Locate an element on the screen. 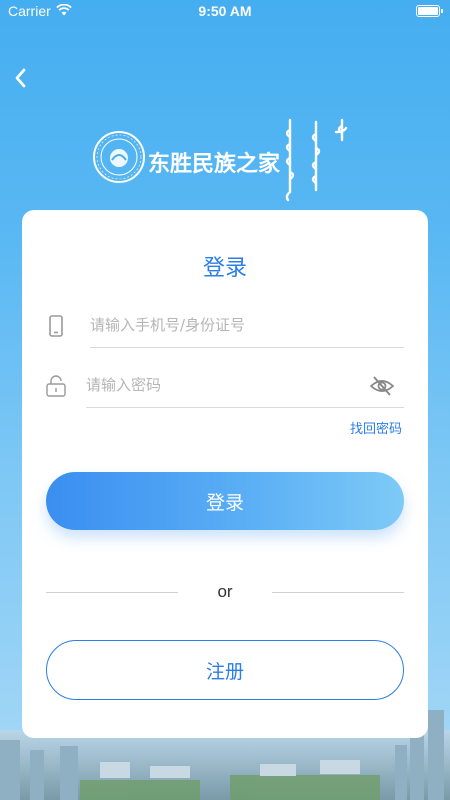 The width and height of the screenshot is (450, 800). status-time: 9:50 AM is located at coordinates (225, 11).